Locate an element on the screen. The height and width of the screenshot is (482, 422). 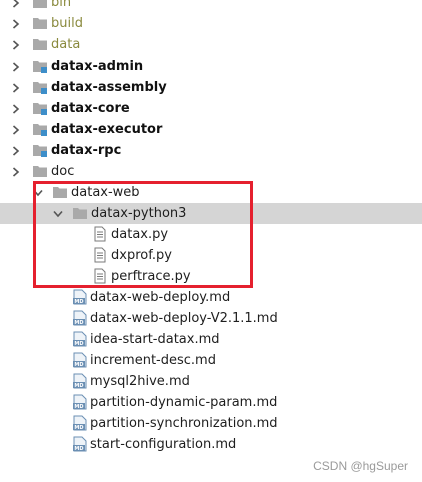
tree-item-md-file: MD datax-web-deploy-V2.1.1.md is located at coordinates (211, 318).